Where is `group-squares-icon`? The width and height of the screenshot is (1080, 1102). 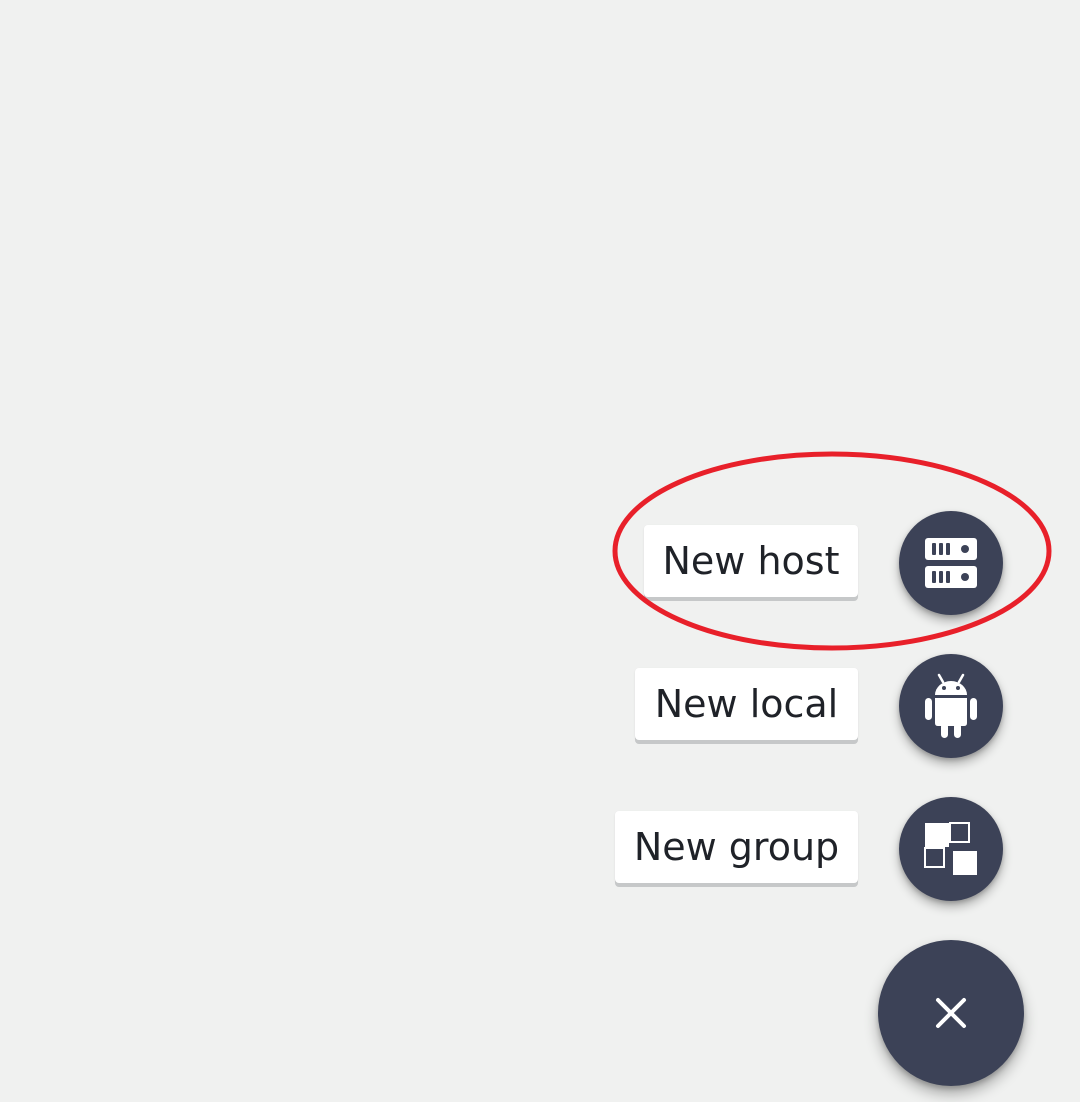
group-squares-icon is located at coordinates (951, 849).